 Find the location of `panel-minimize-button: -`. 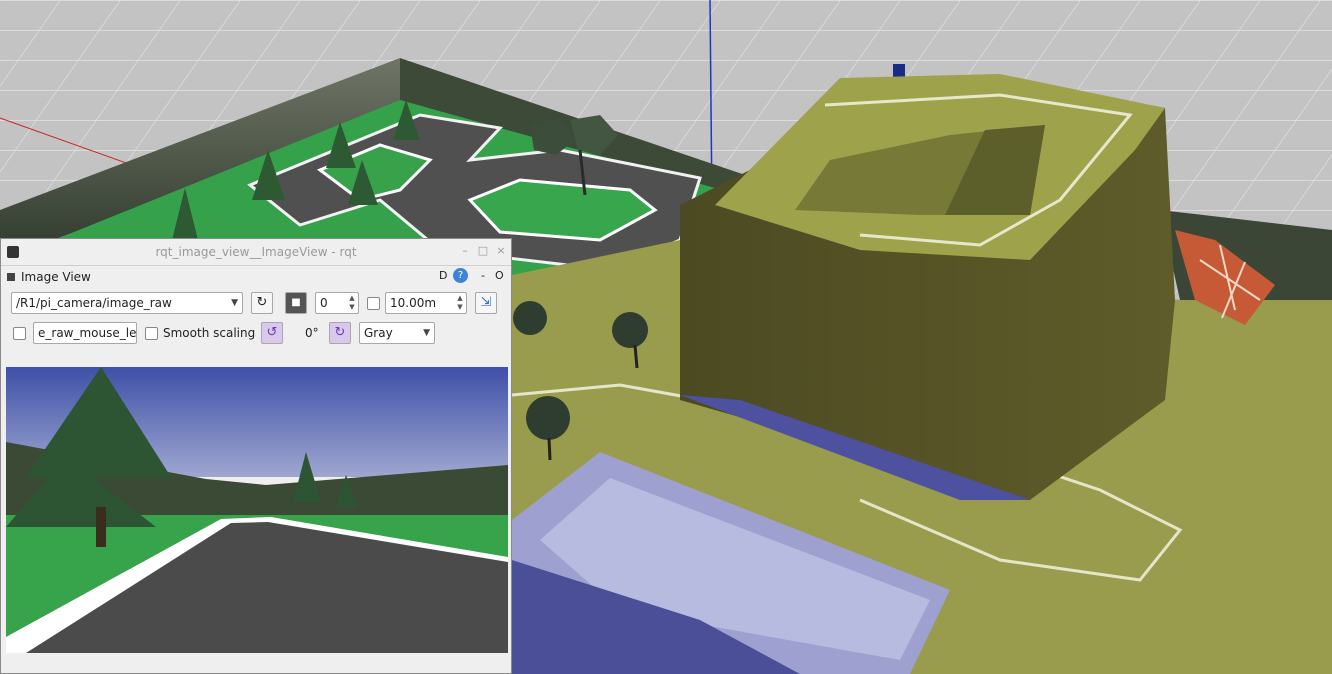

panel-minimize-button: - is located at coordinates (483, 275).